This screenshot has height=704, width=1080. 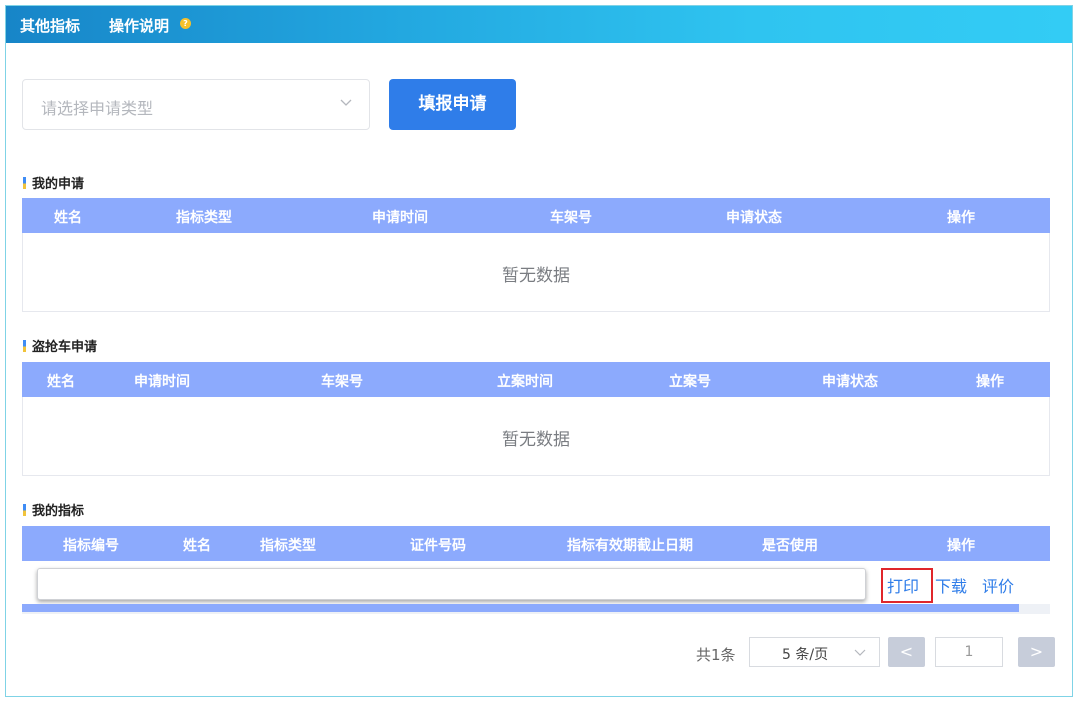 I want to click on col-id-number: 证件号码, so click(x=438, y=546).